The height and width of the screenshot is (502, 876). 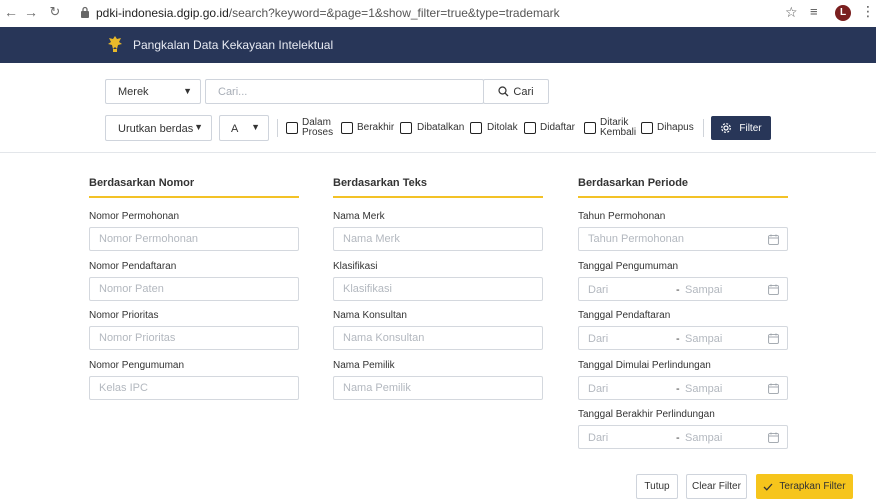 I want to click on bookmark-star-icon: ☆, so click(x=791, y=12).